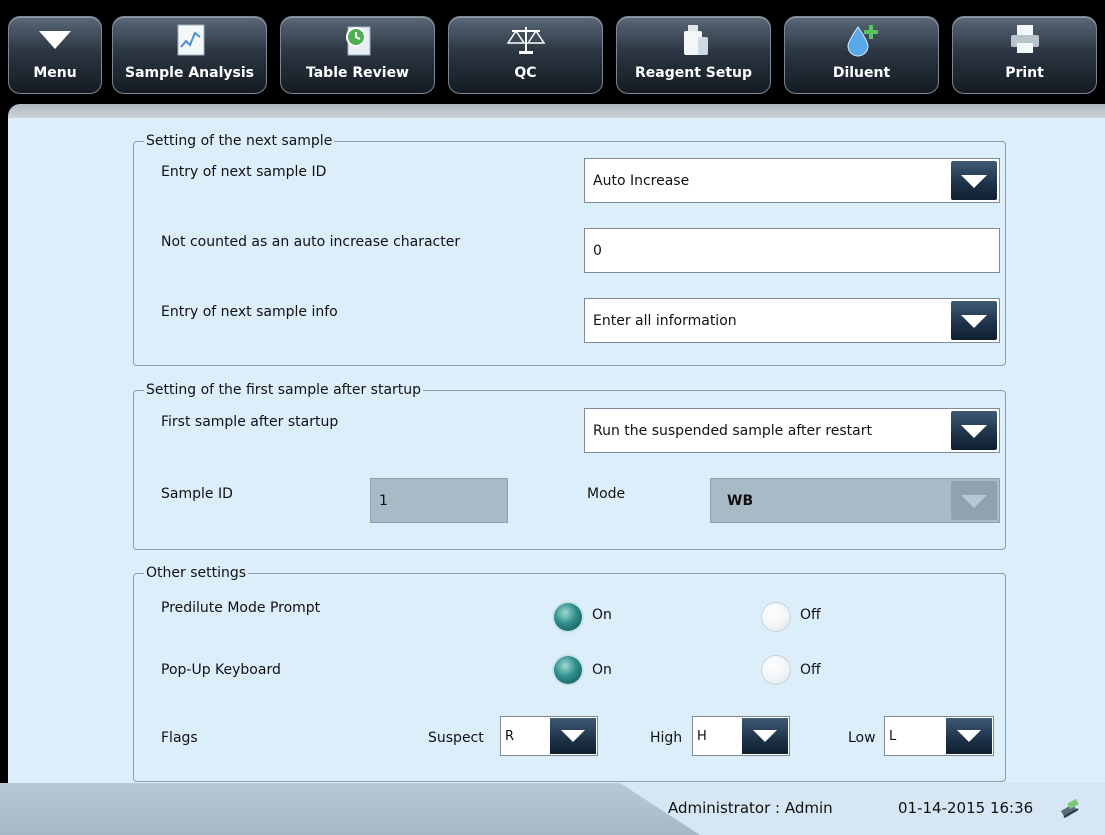  Describe the element at coordinates (357, 73) in the screenshot. I see `table-review-label: Table Review` at that location.